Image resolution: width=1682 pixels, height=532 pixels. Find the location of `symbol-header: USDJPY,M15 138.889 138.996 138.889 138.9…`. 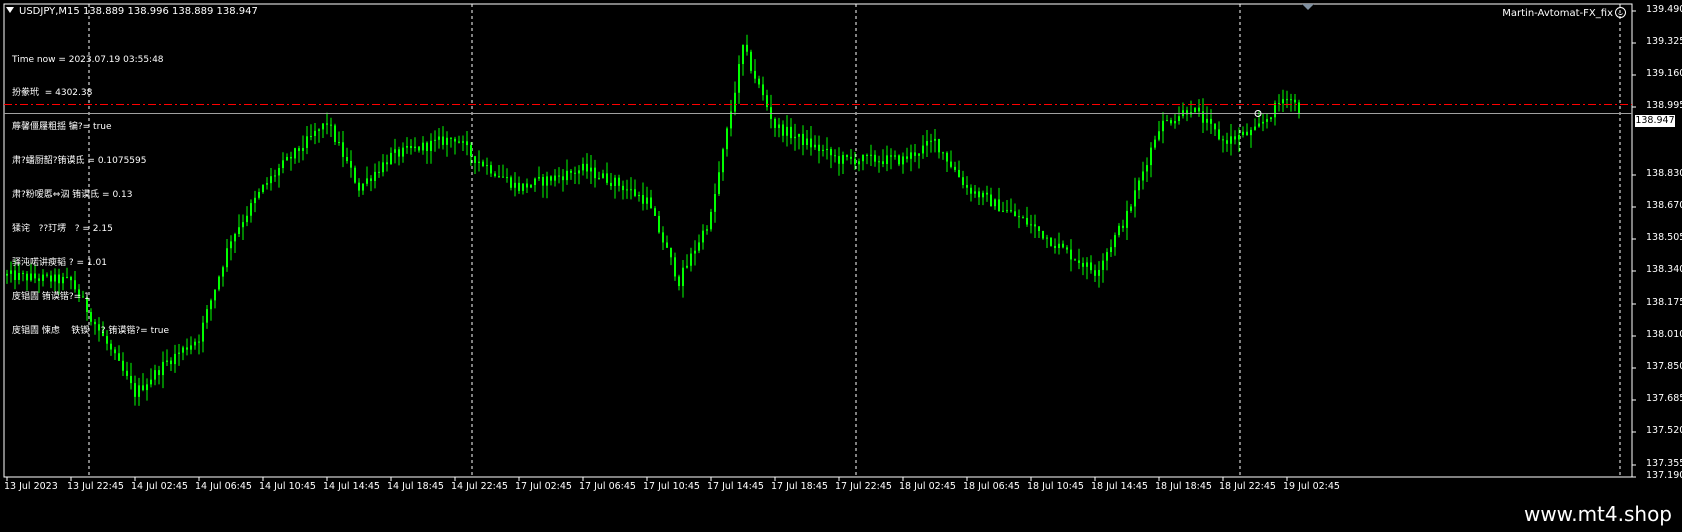

symbol-header: USDJPY,M15 138.889 138.996 138.889 138.9… is located at coordinates (132, 11).